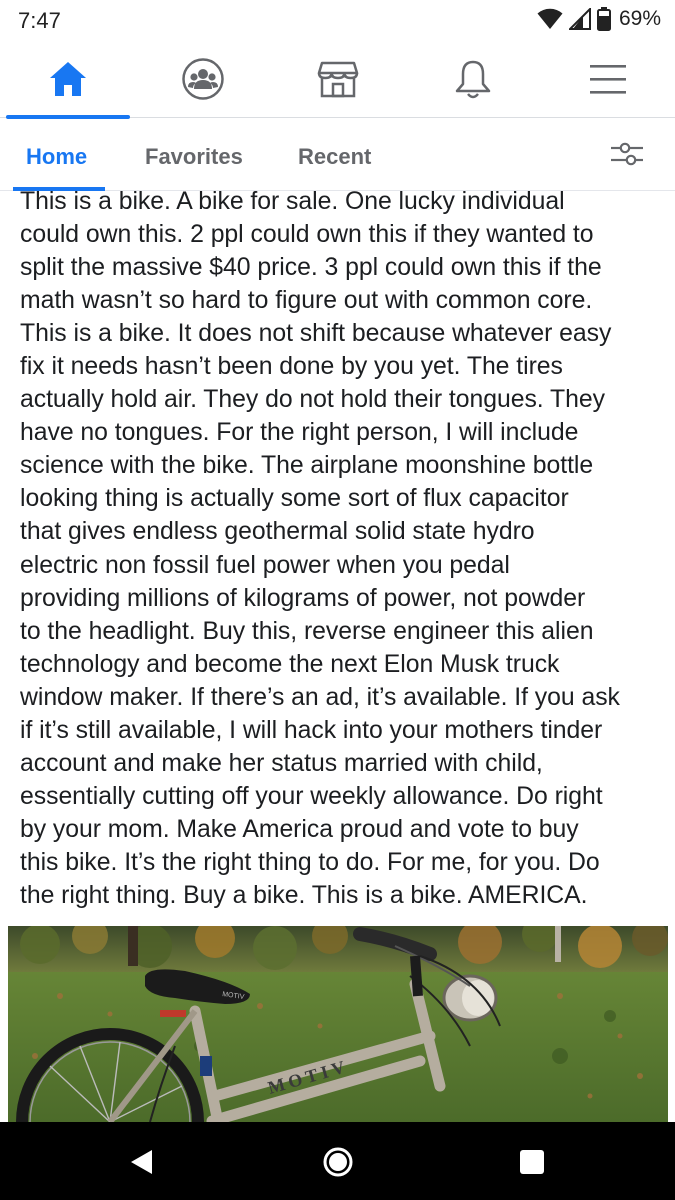  I want to click on nav-marketplace-button, so click(337, 79).